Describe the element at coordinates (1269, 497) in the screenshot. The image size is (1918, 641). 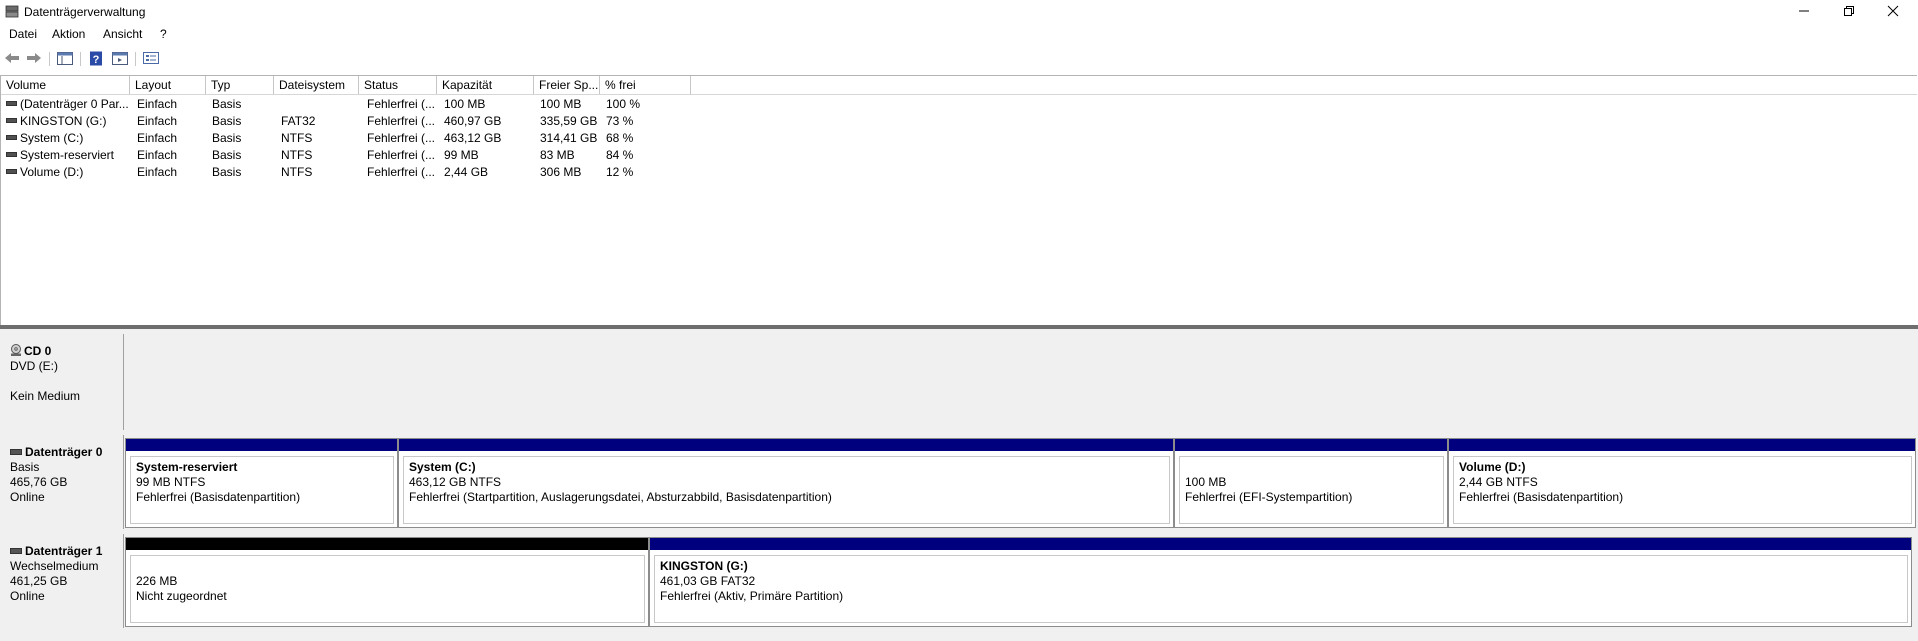
I see `partition-status: Fehlerfrei (EFI-Systempartition)` at that location.